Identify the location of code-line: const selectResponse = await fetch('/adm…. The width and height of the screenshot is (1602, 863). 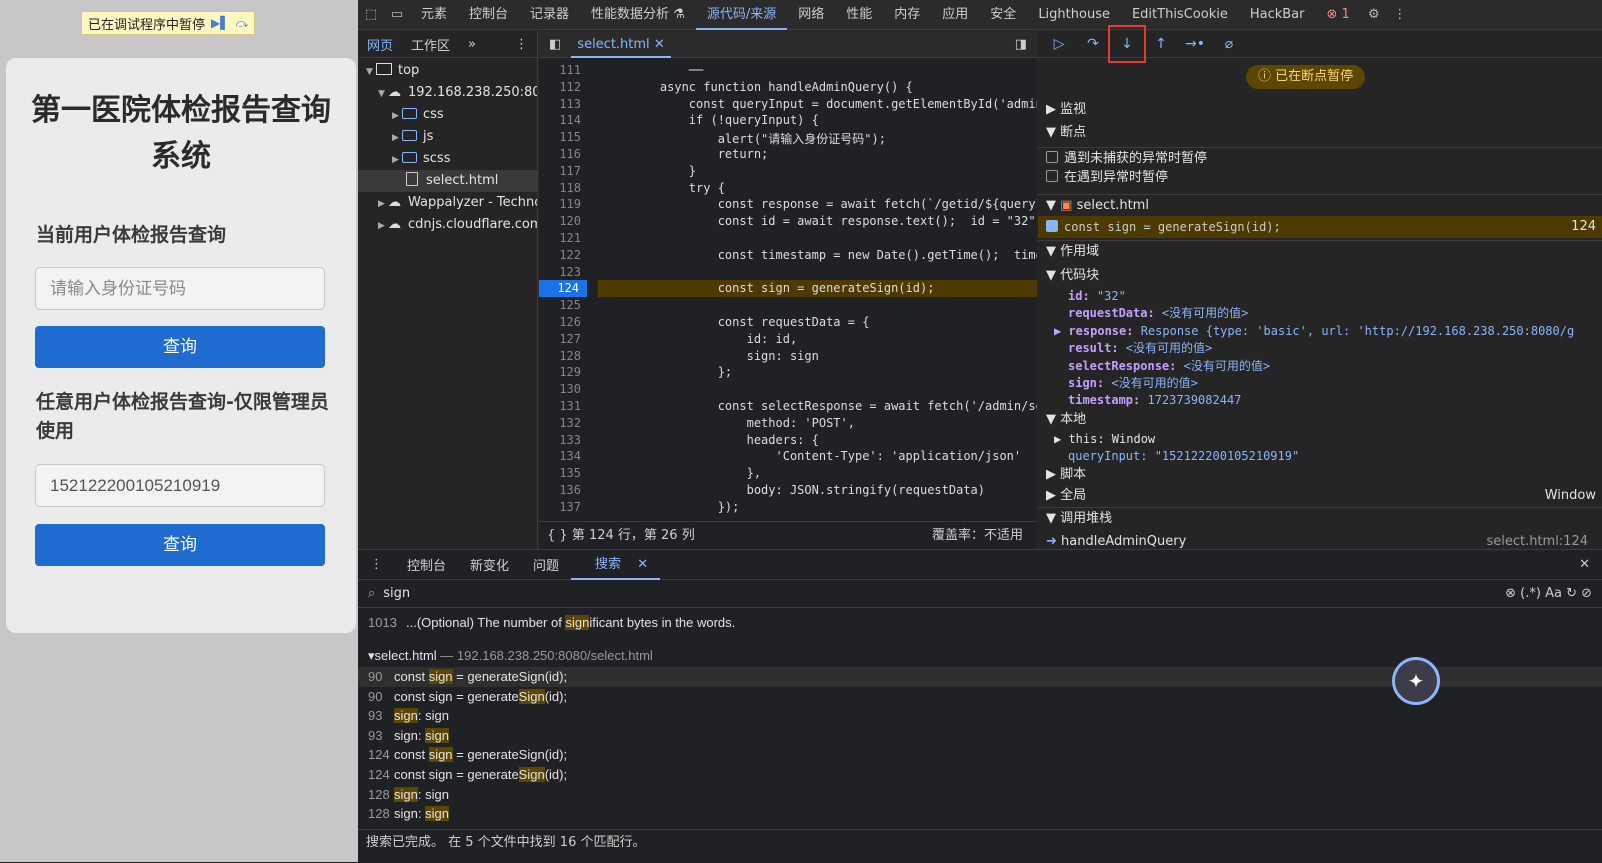
(834, 406).